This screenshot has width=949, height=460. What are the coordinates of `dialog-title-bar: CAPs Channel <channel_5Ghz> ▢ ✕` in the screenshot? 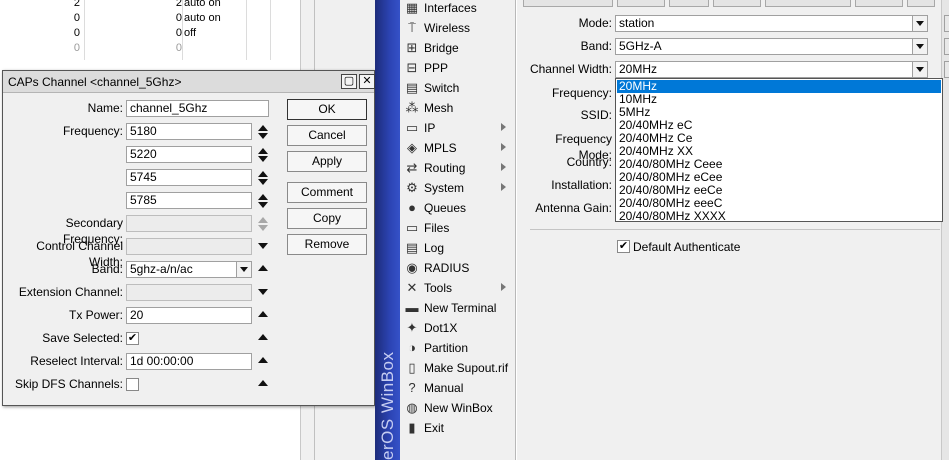 It's located at (189, 82).